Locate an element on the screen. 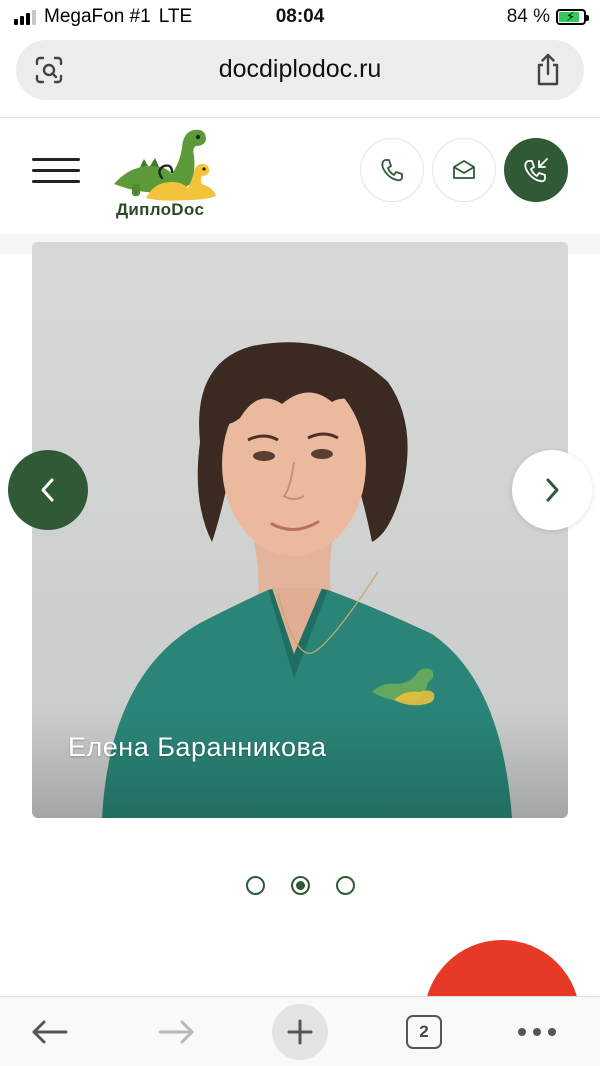 Image resolution: width=600 pixels, height=1066 pixels. back-arrow-icon is located at coordinates (50, 1032).